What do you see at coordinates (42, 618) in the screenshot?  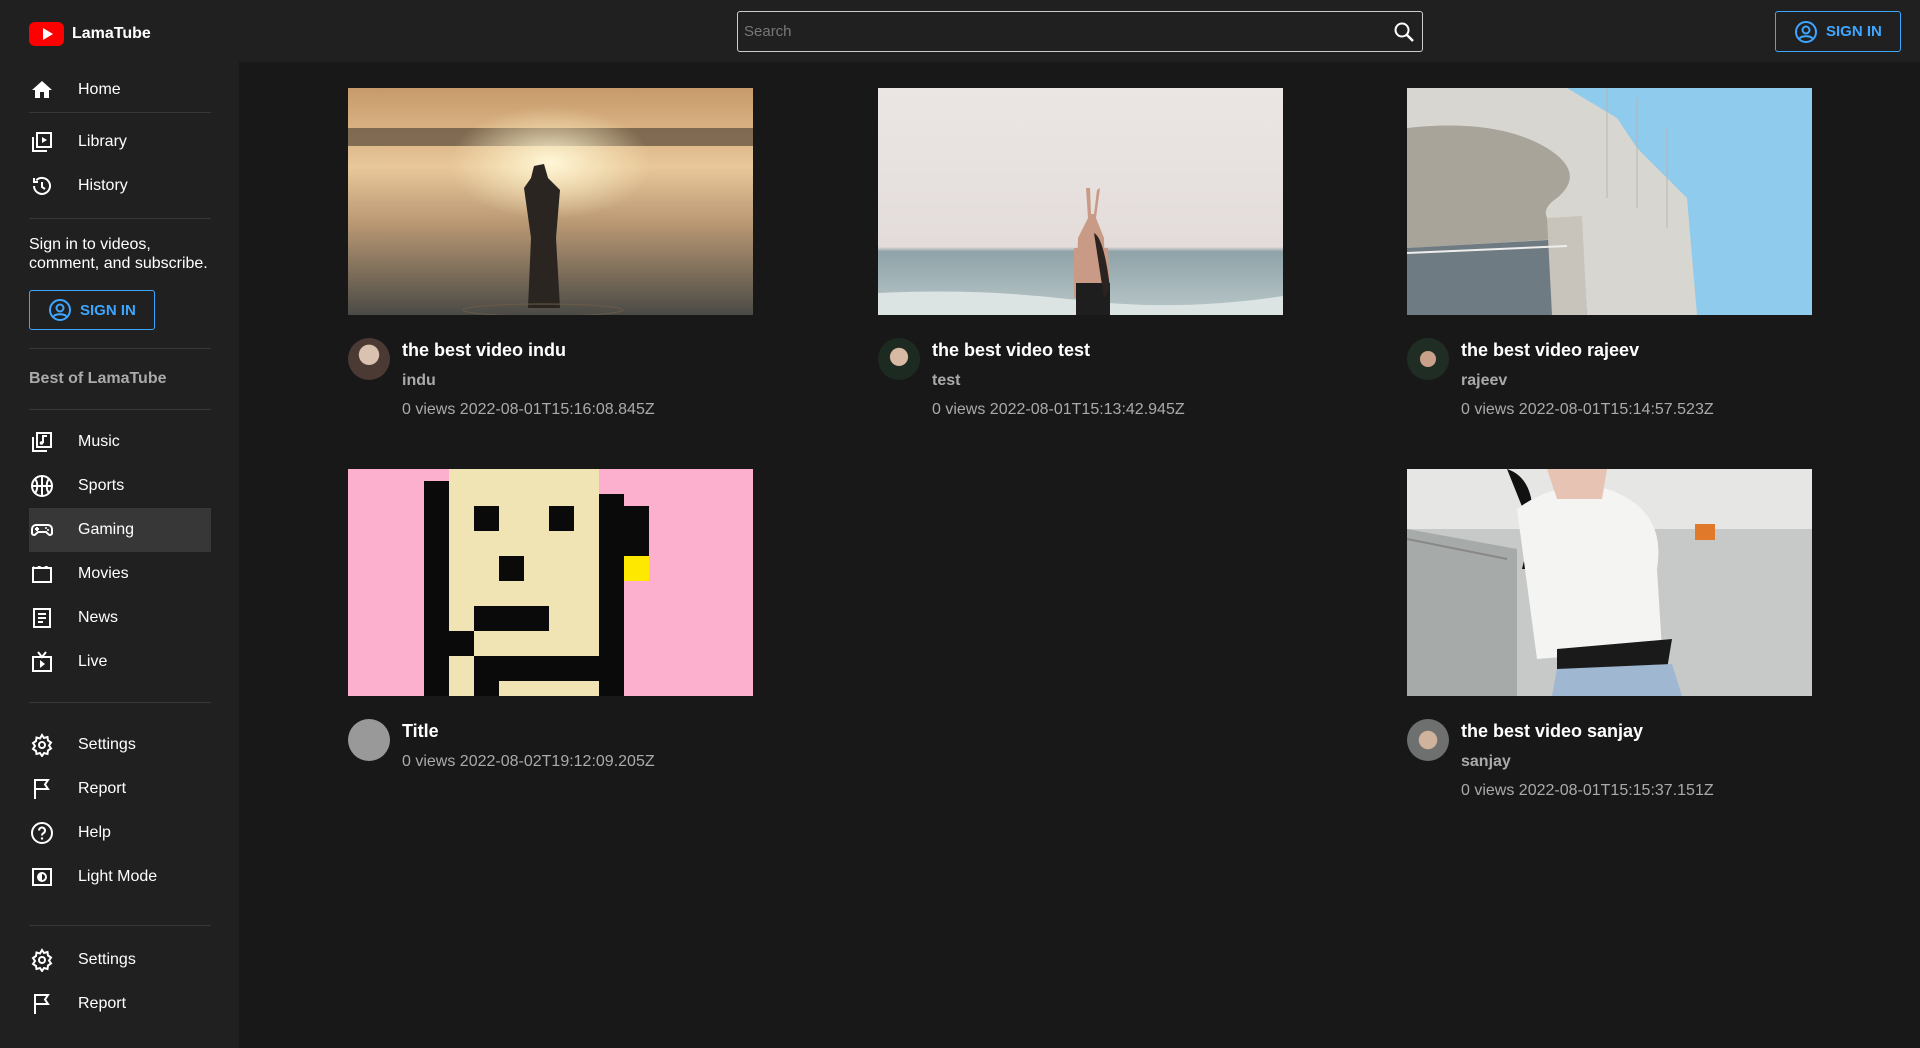 I see `news-icon` at bounding box center [42, 618].